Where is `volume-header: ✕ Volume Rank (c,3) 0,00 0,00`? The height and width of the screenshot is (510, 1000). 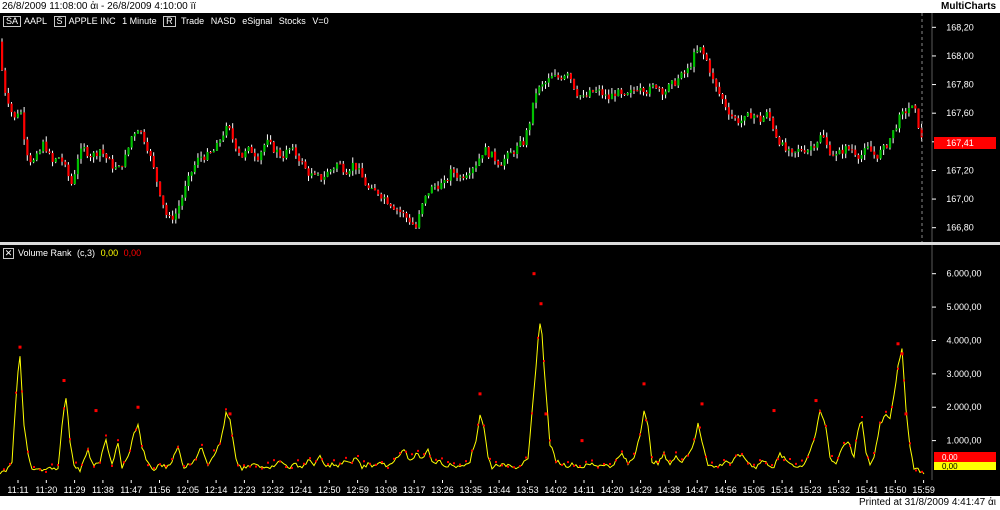 volume-header: ✕ Volume Rank (c,3) 0,00 0,00 is located at coordinates (72, 254).